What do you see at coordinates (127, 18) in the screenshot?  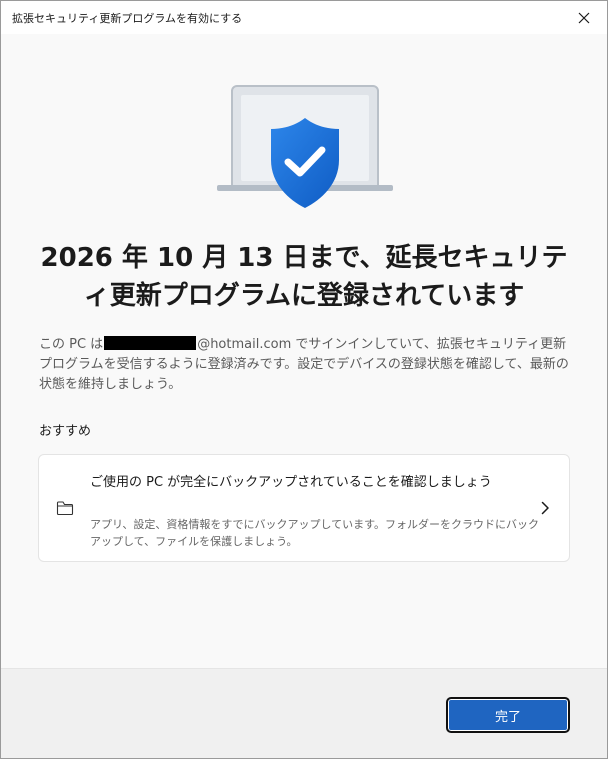 I see `window-title: 拡張セキュリティ更新プログラムを有効にする` at bounding box center [127, 18].